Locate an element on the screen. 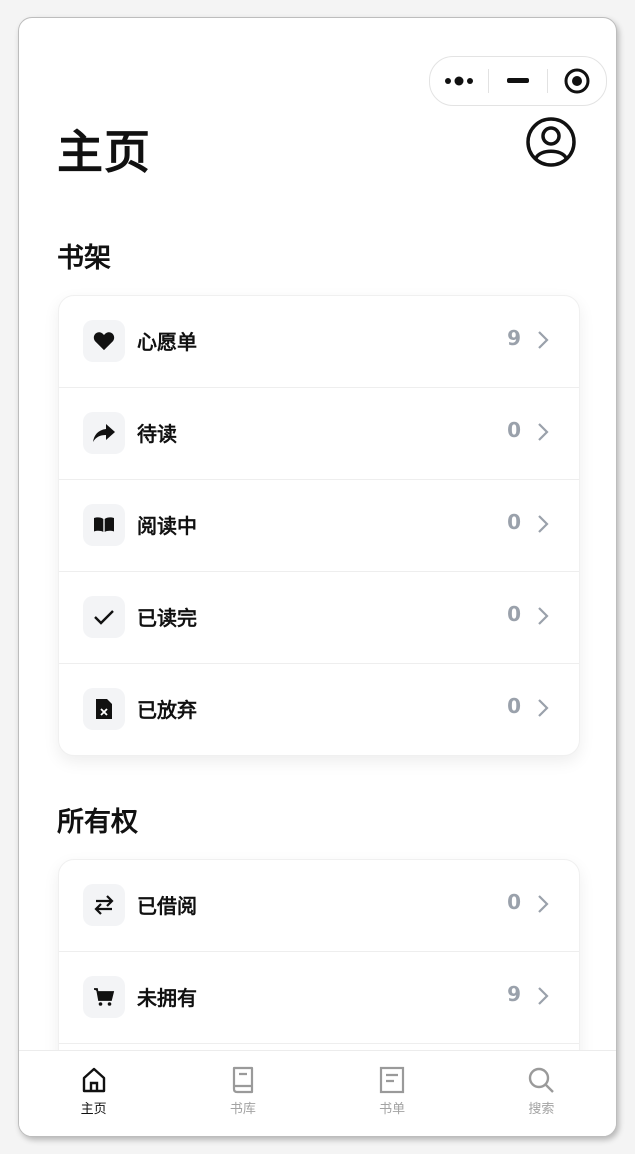 The width and height of the screenshot is (635, 1154). minus-icon is located at coordinates (518, 80).